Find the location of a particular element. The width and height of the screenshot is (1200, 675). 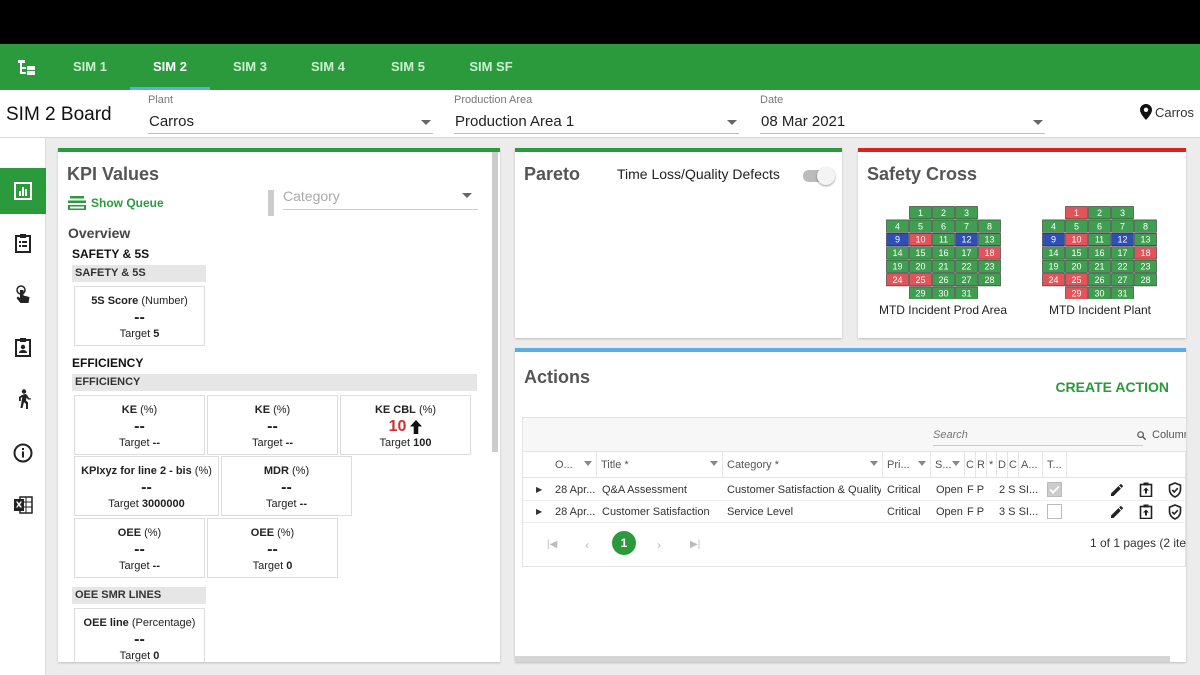

kpi-scrollbar is located at coordinates (495, 302).